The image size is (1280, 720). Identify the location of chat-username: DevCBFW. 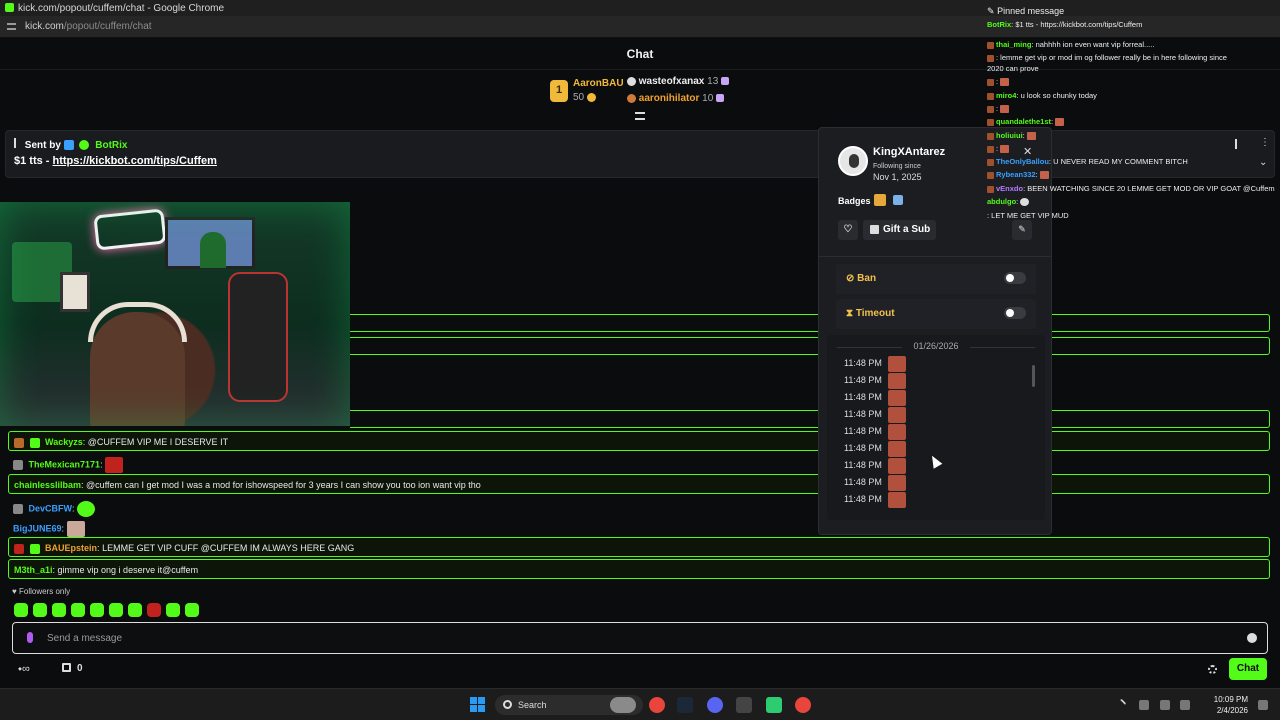
(51, 508).